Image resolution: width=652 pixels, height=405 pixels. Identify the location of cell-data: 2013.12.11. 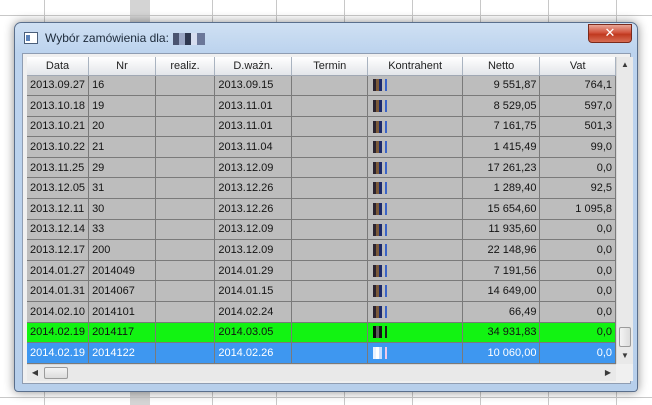
(58, 209).